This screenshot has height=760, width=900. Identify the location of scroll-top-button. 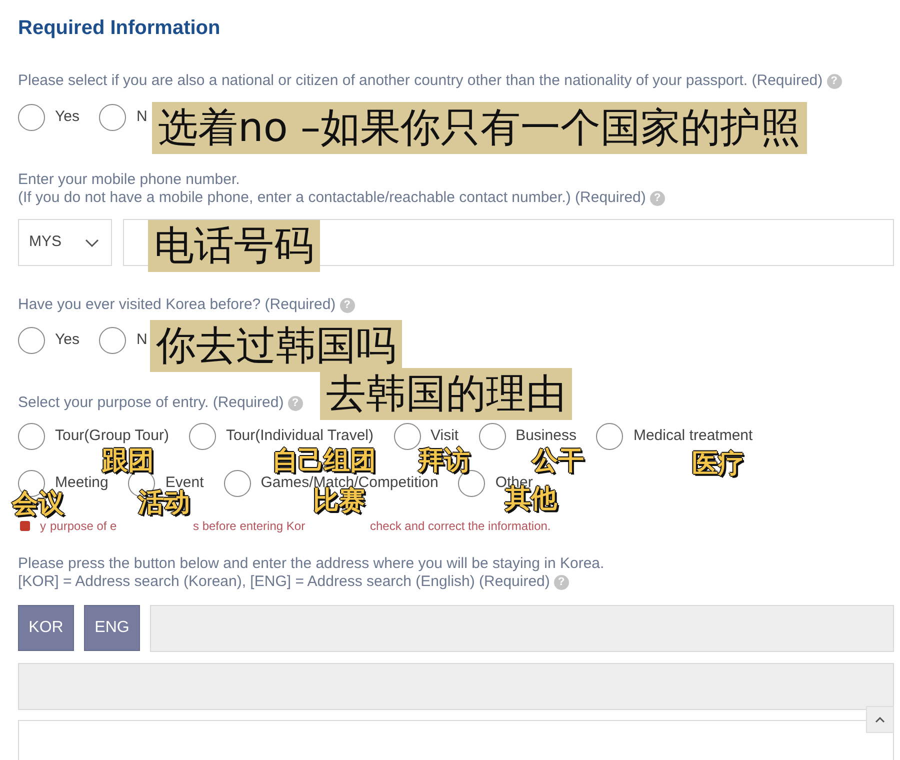
(880, 719).